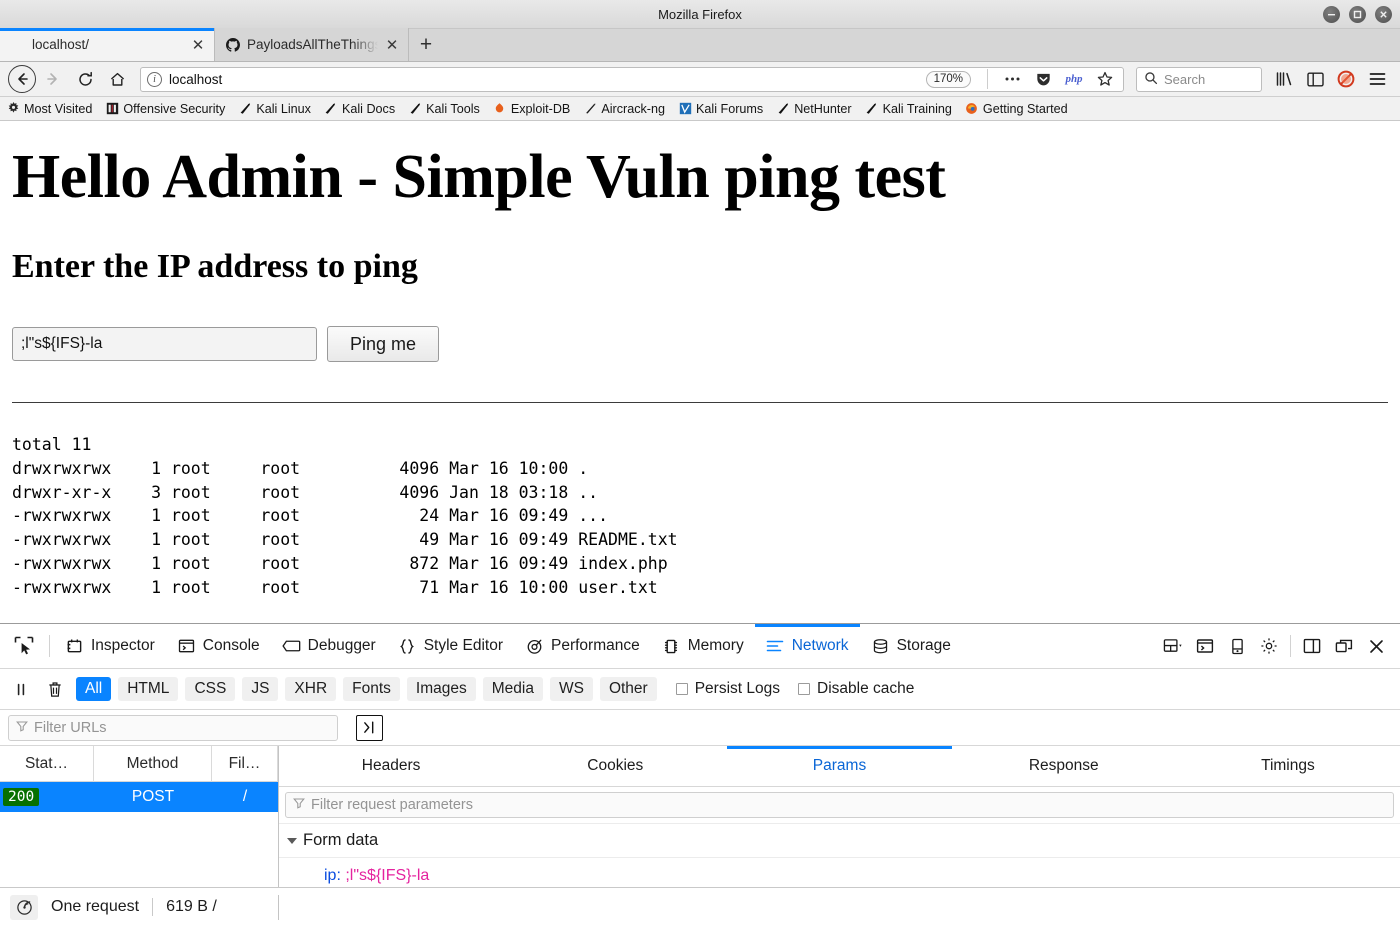 This screenshot has width=1400, height=926. Describe the element at coordinates (727, 689) in the screenshot. I see `persist-logs-checkbox: Persist Logs` at that location.